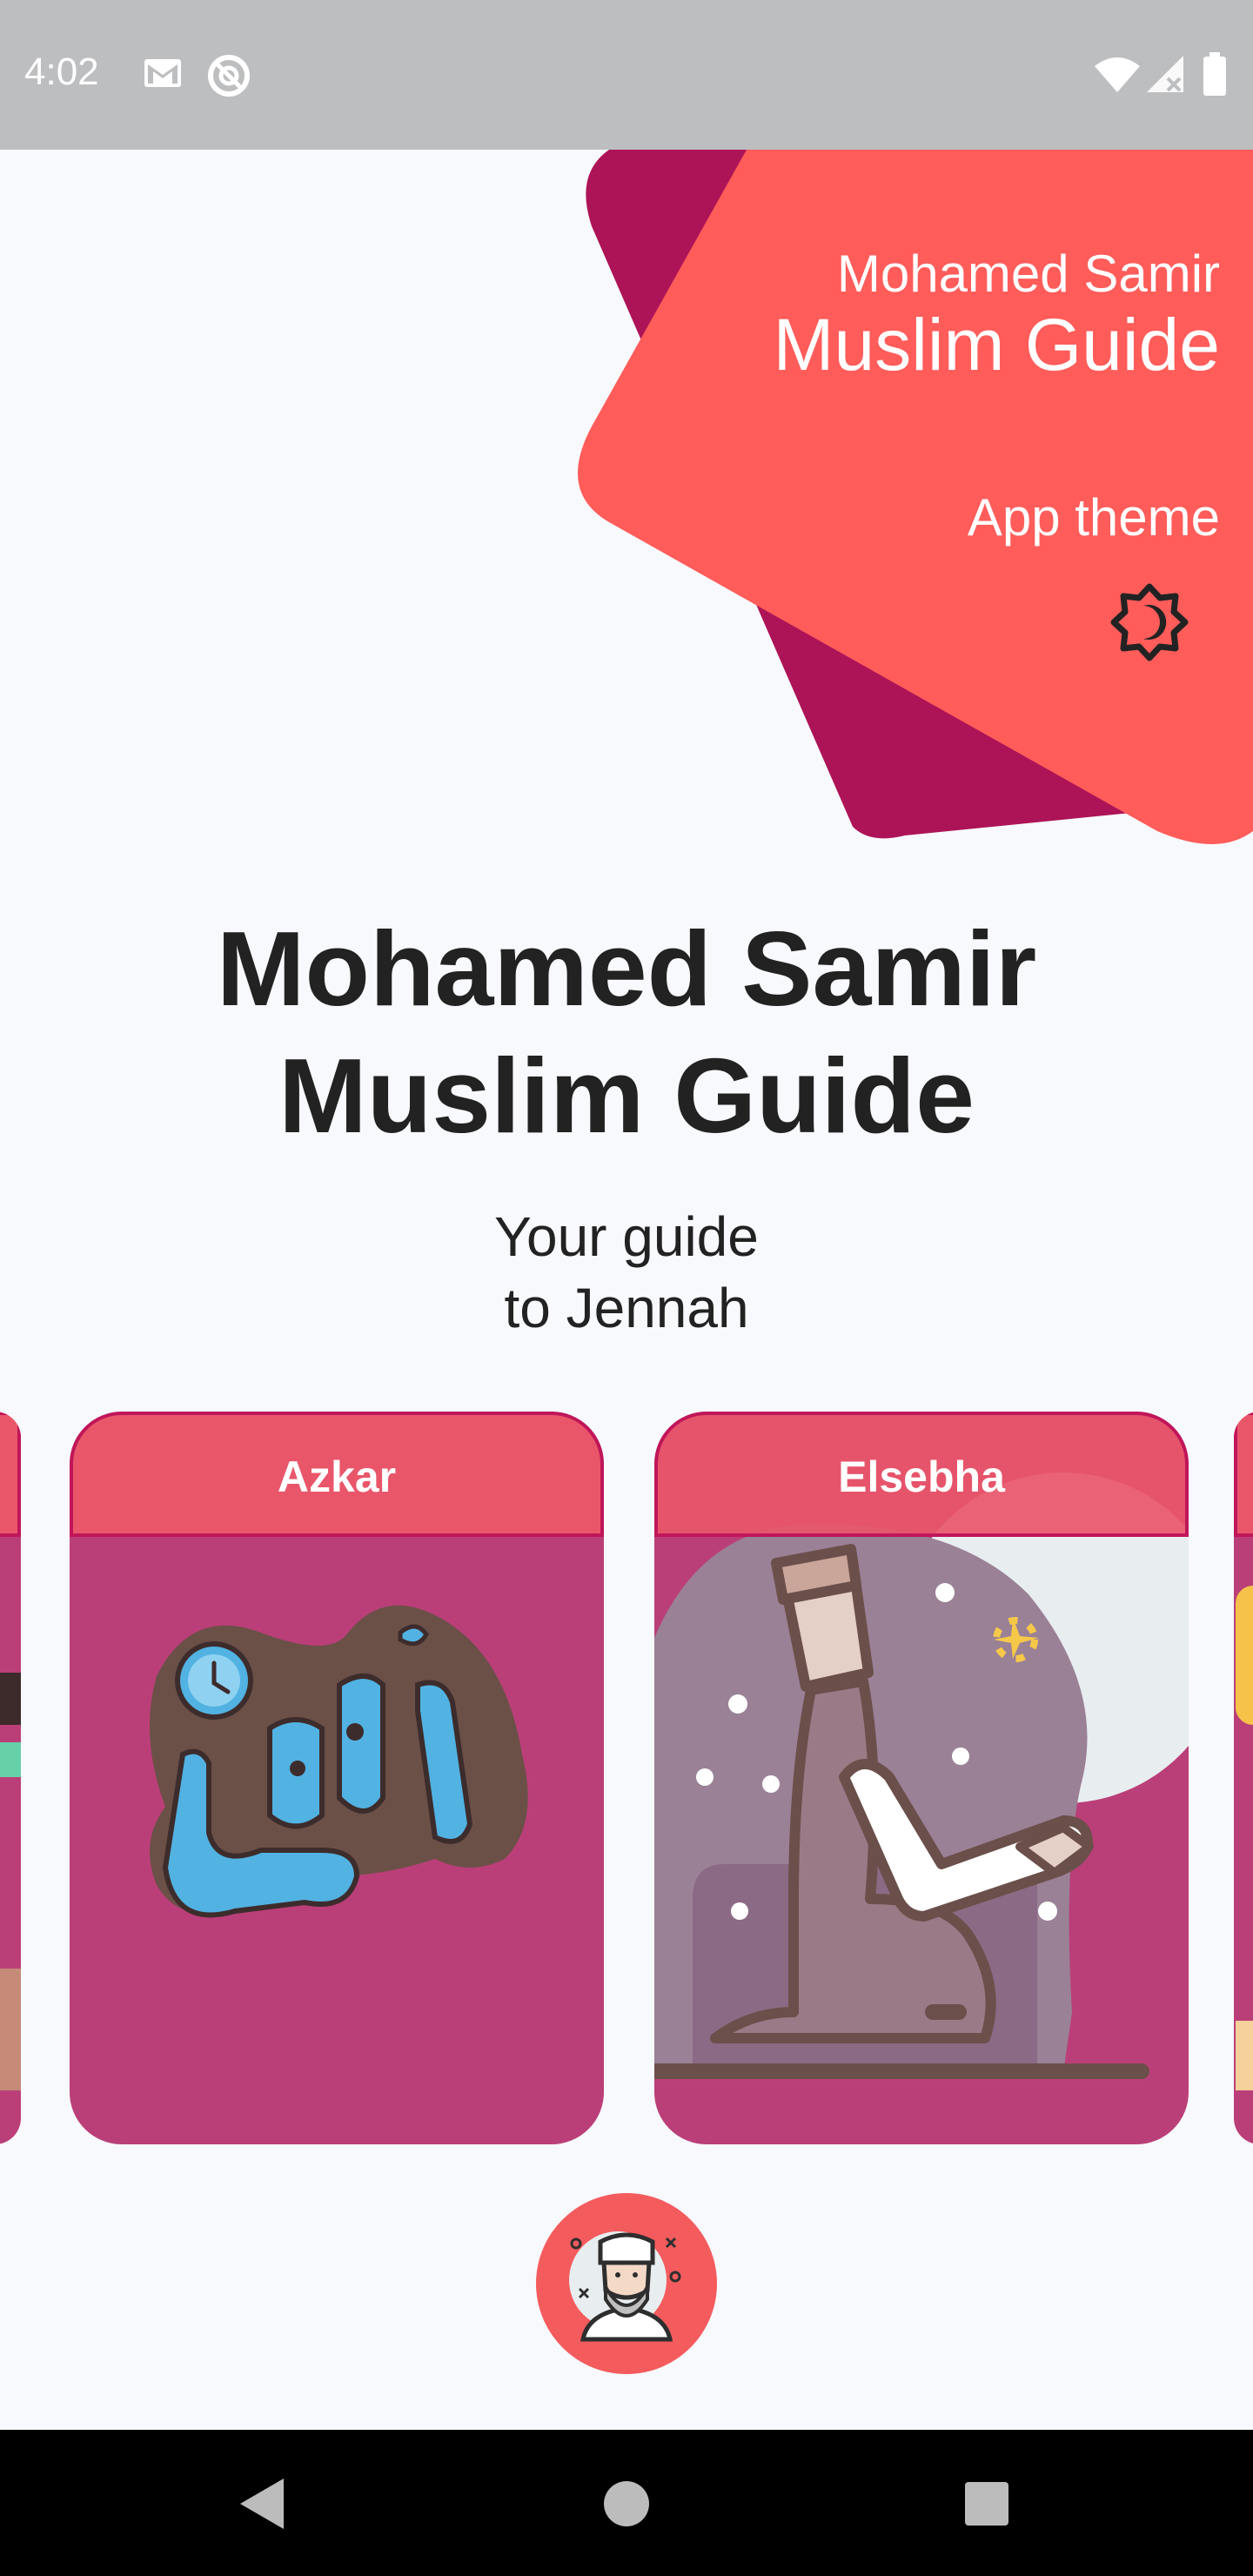  What do you see at coordinates (1117, 74) in the screenshot?
I see `wifi-icon` at bounding box center [1117, 74].